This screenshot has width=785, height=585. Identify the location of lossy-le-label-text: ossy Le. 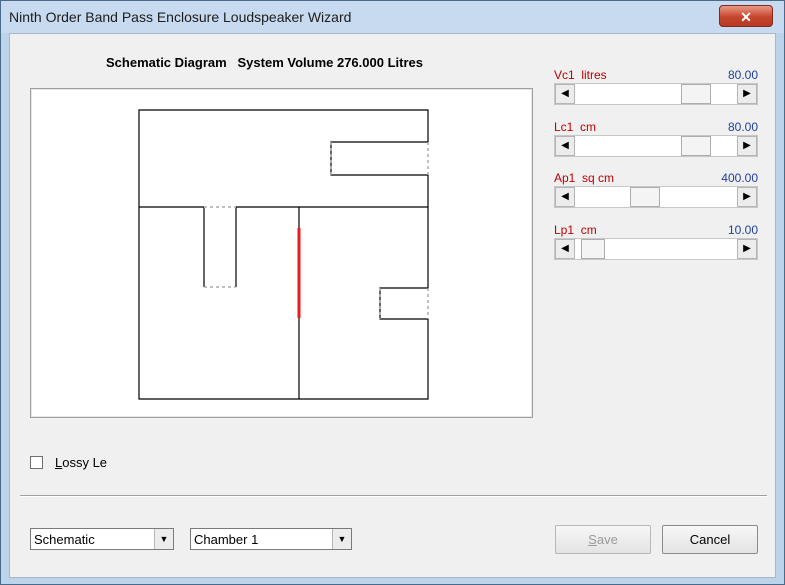
(85, 462).